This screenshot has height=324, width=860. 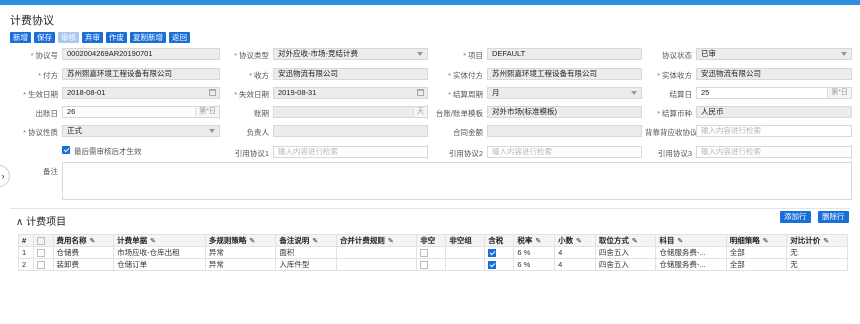 What do you see at coordinates (564, 131) in the screenshot?
I see `r5-field-2-input` at bounding box center [564, 131].